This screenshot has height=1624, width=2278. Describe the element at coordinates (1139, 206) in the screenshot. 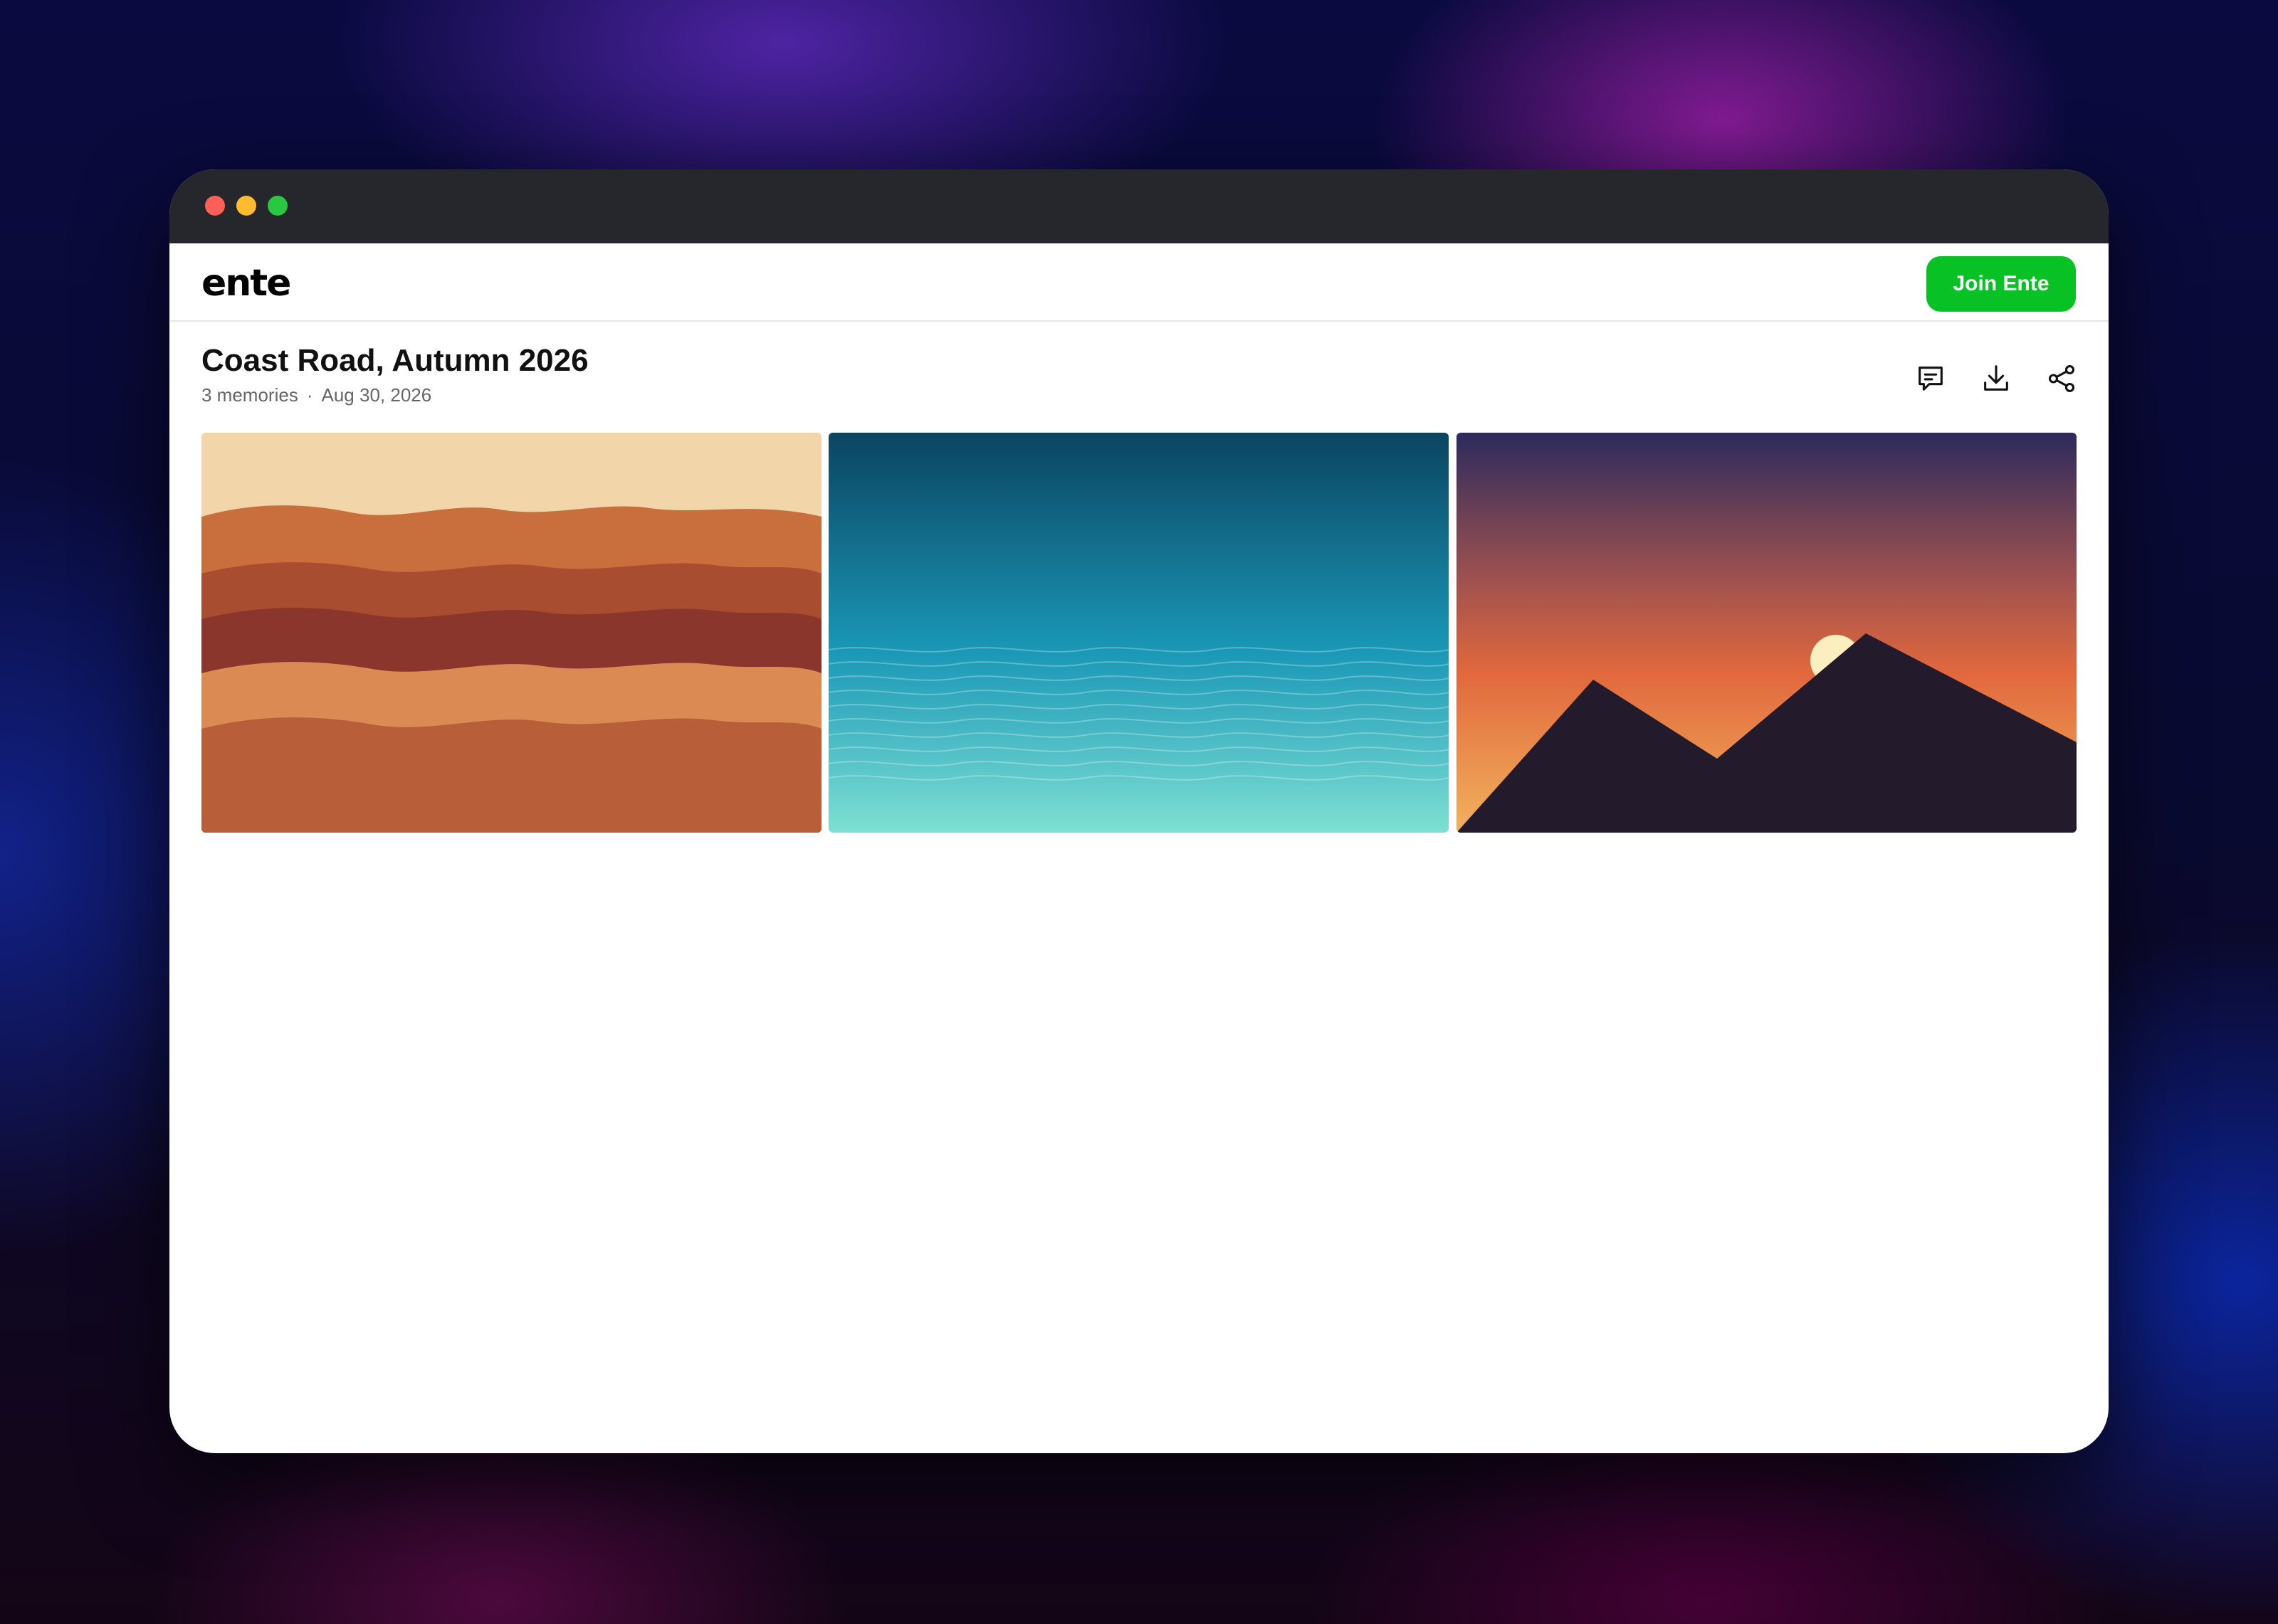

I see `window-titlebar` at that location.